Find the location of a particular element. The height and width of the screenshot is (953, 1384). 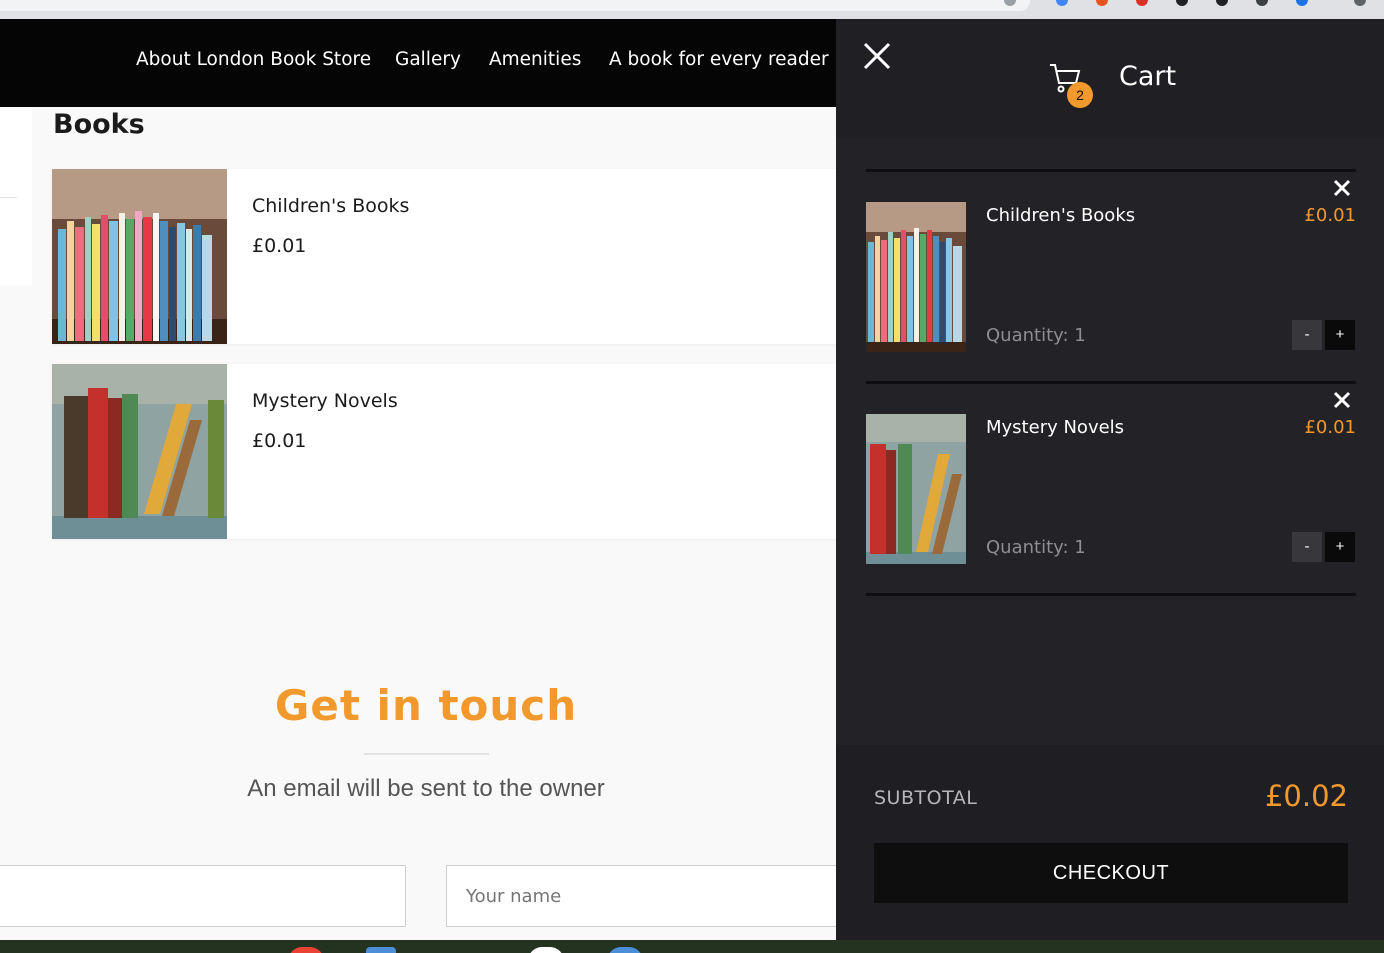

nav-amenities: Amenities is located at coordinates (535, 59).